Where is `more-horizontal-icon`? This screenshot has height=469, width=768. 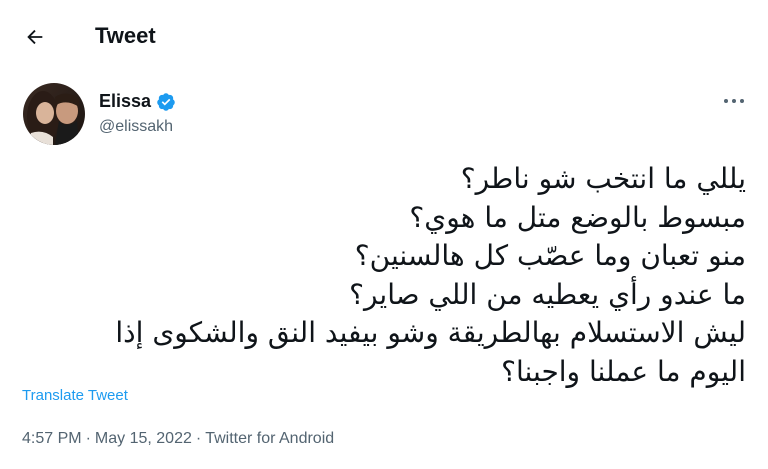
more-horizontal-icon is located at coordinates (734, 101).